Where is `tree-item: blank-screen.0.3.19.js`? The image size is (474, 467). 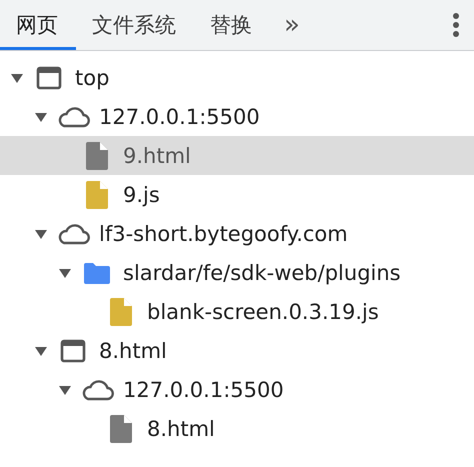 tree-item: blank-screen.0.3.19.js is located at coordinates (237, 311).